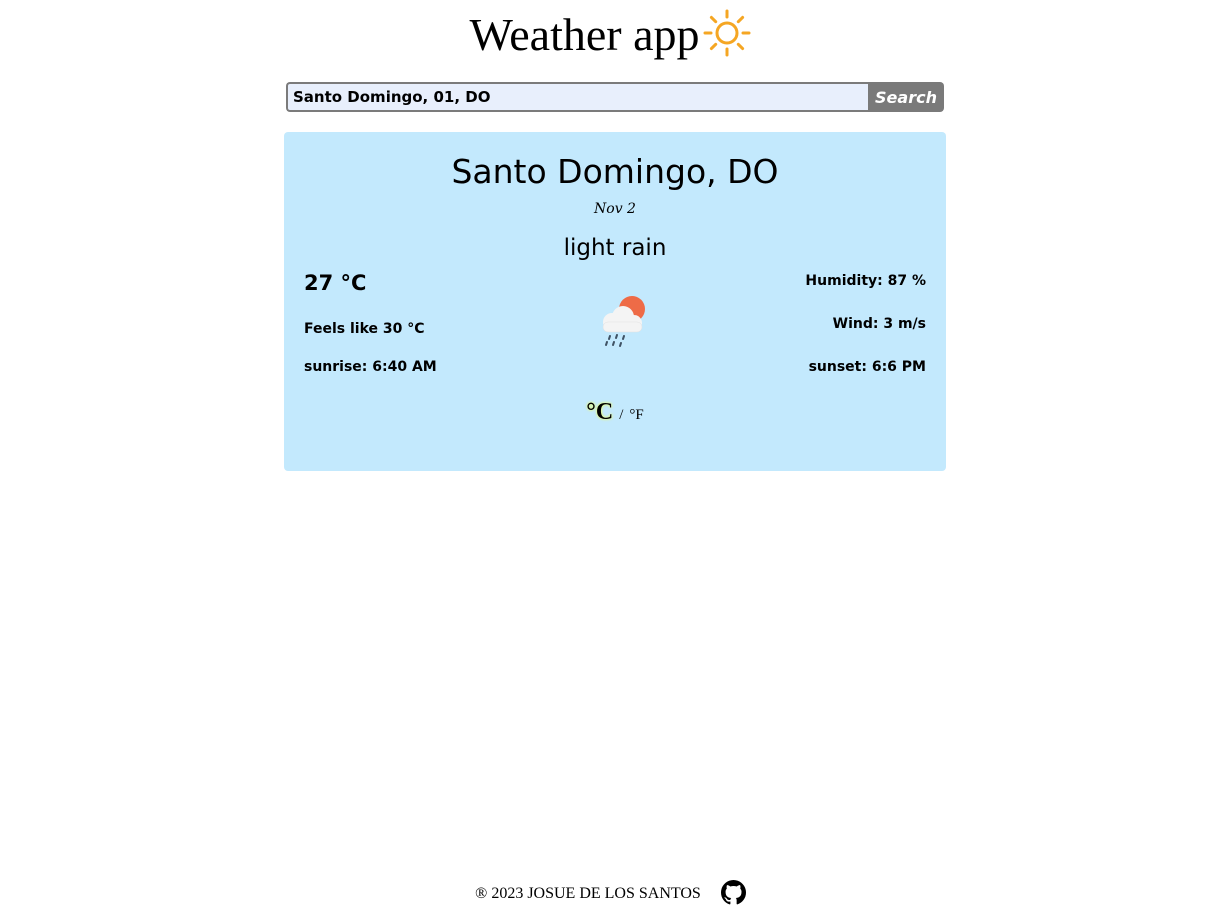 The image size is (1221, 908). What do you see at coordinates (599, 412) in the screenshot?
I see `celsius-toggle: °C` at bounding box center [599, 412].